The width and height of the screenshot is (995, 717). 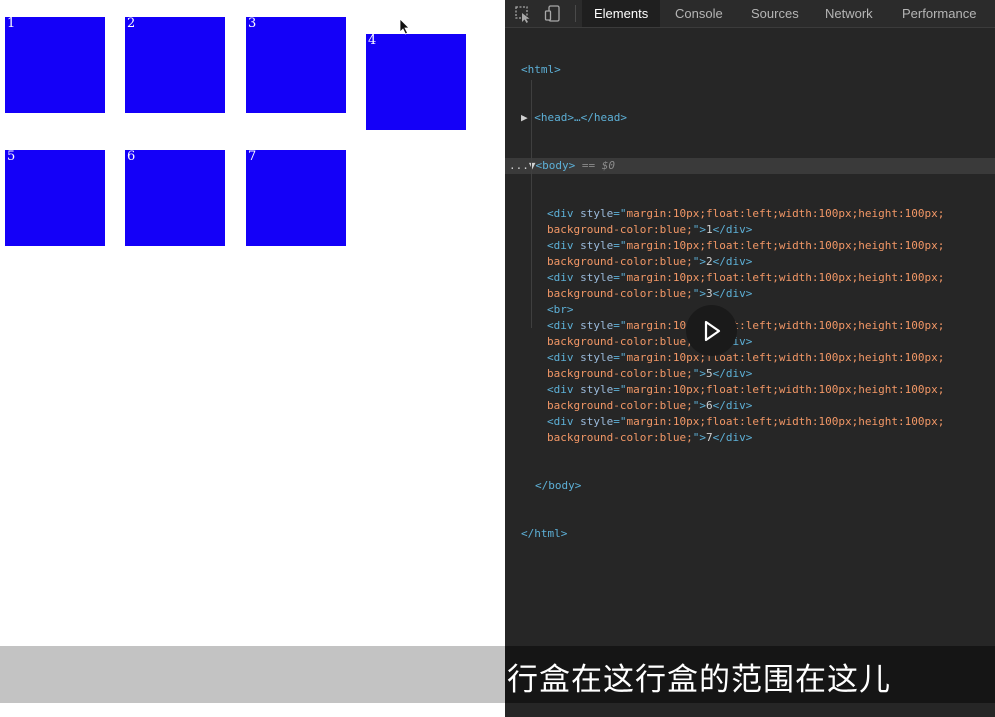 I want to click on dom-node-div-cont: background-color:blue;">1</div>, so click(x=750, y=230).